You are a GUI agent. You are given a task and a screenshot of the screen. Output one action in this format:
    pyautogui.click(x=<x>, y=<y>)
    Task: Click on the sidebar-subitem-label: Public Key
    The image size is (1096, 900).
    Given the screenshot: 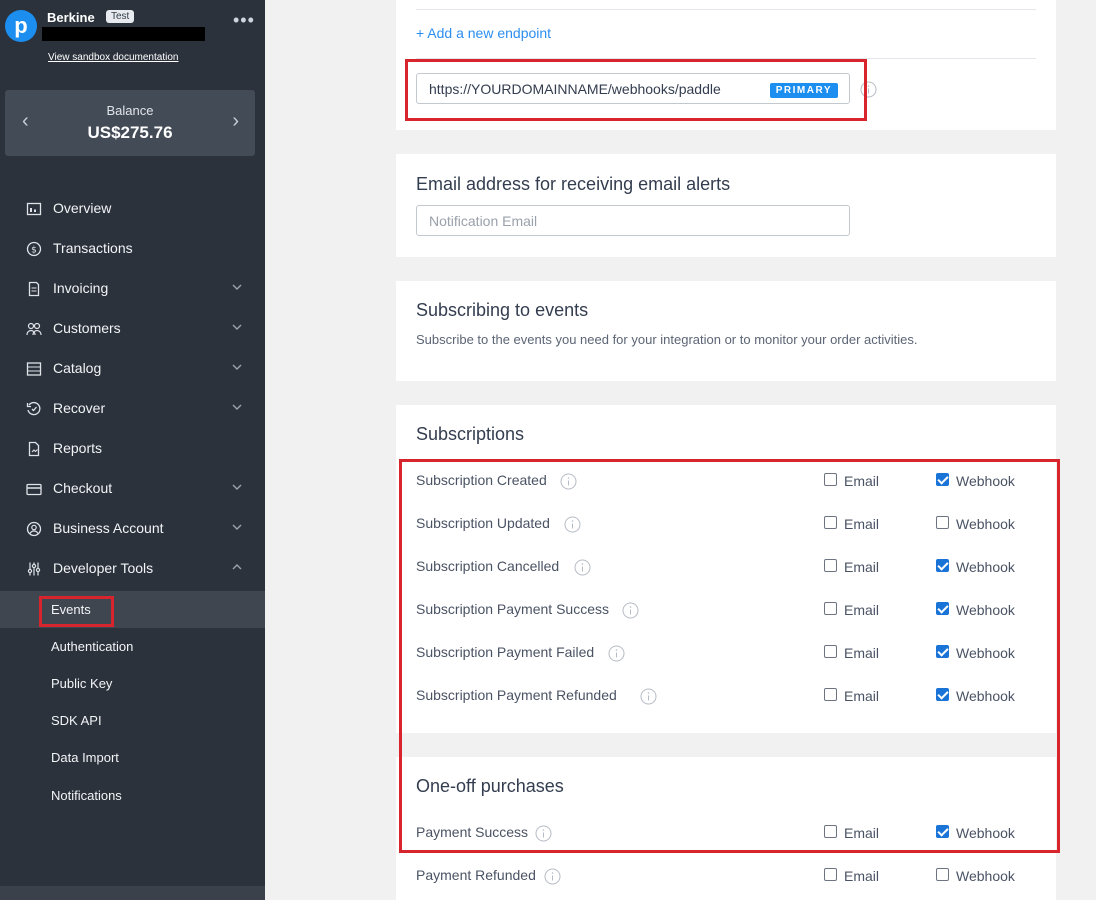 What is the action you would take?
    pyautogui.click(x=82, y=683)
    